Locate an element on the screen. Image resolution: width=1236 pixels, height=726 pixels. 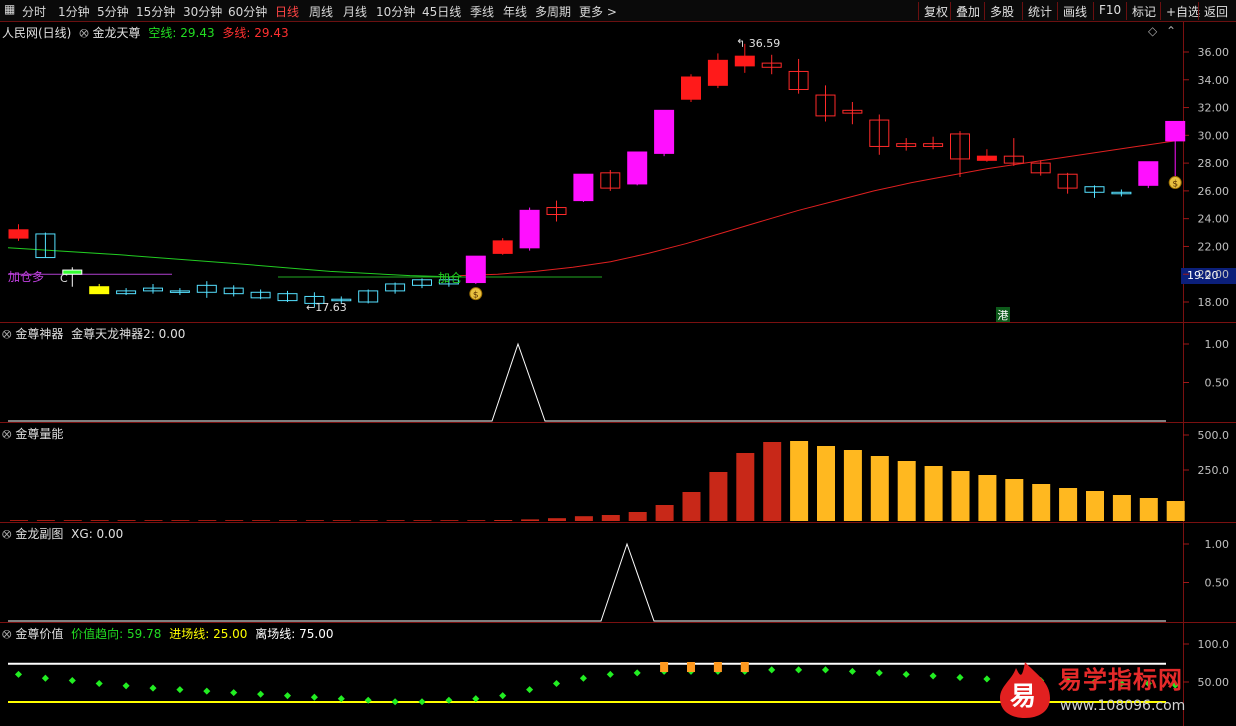
pane1-signal-line is located at coordinates (587, 382).